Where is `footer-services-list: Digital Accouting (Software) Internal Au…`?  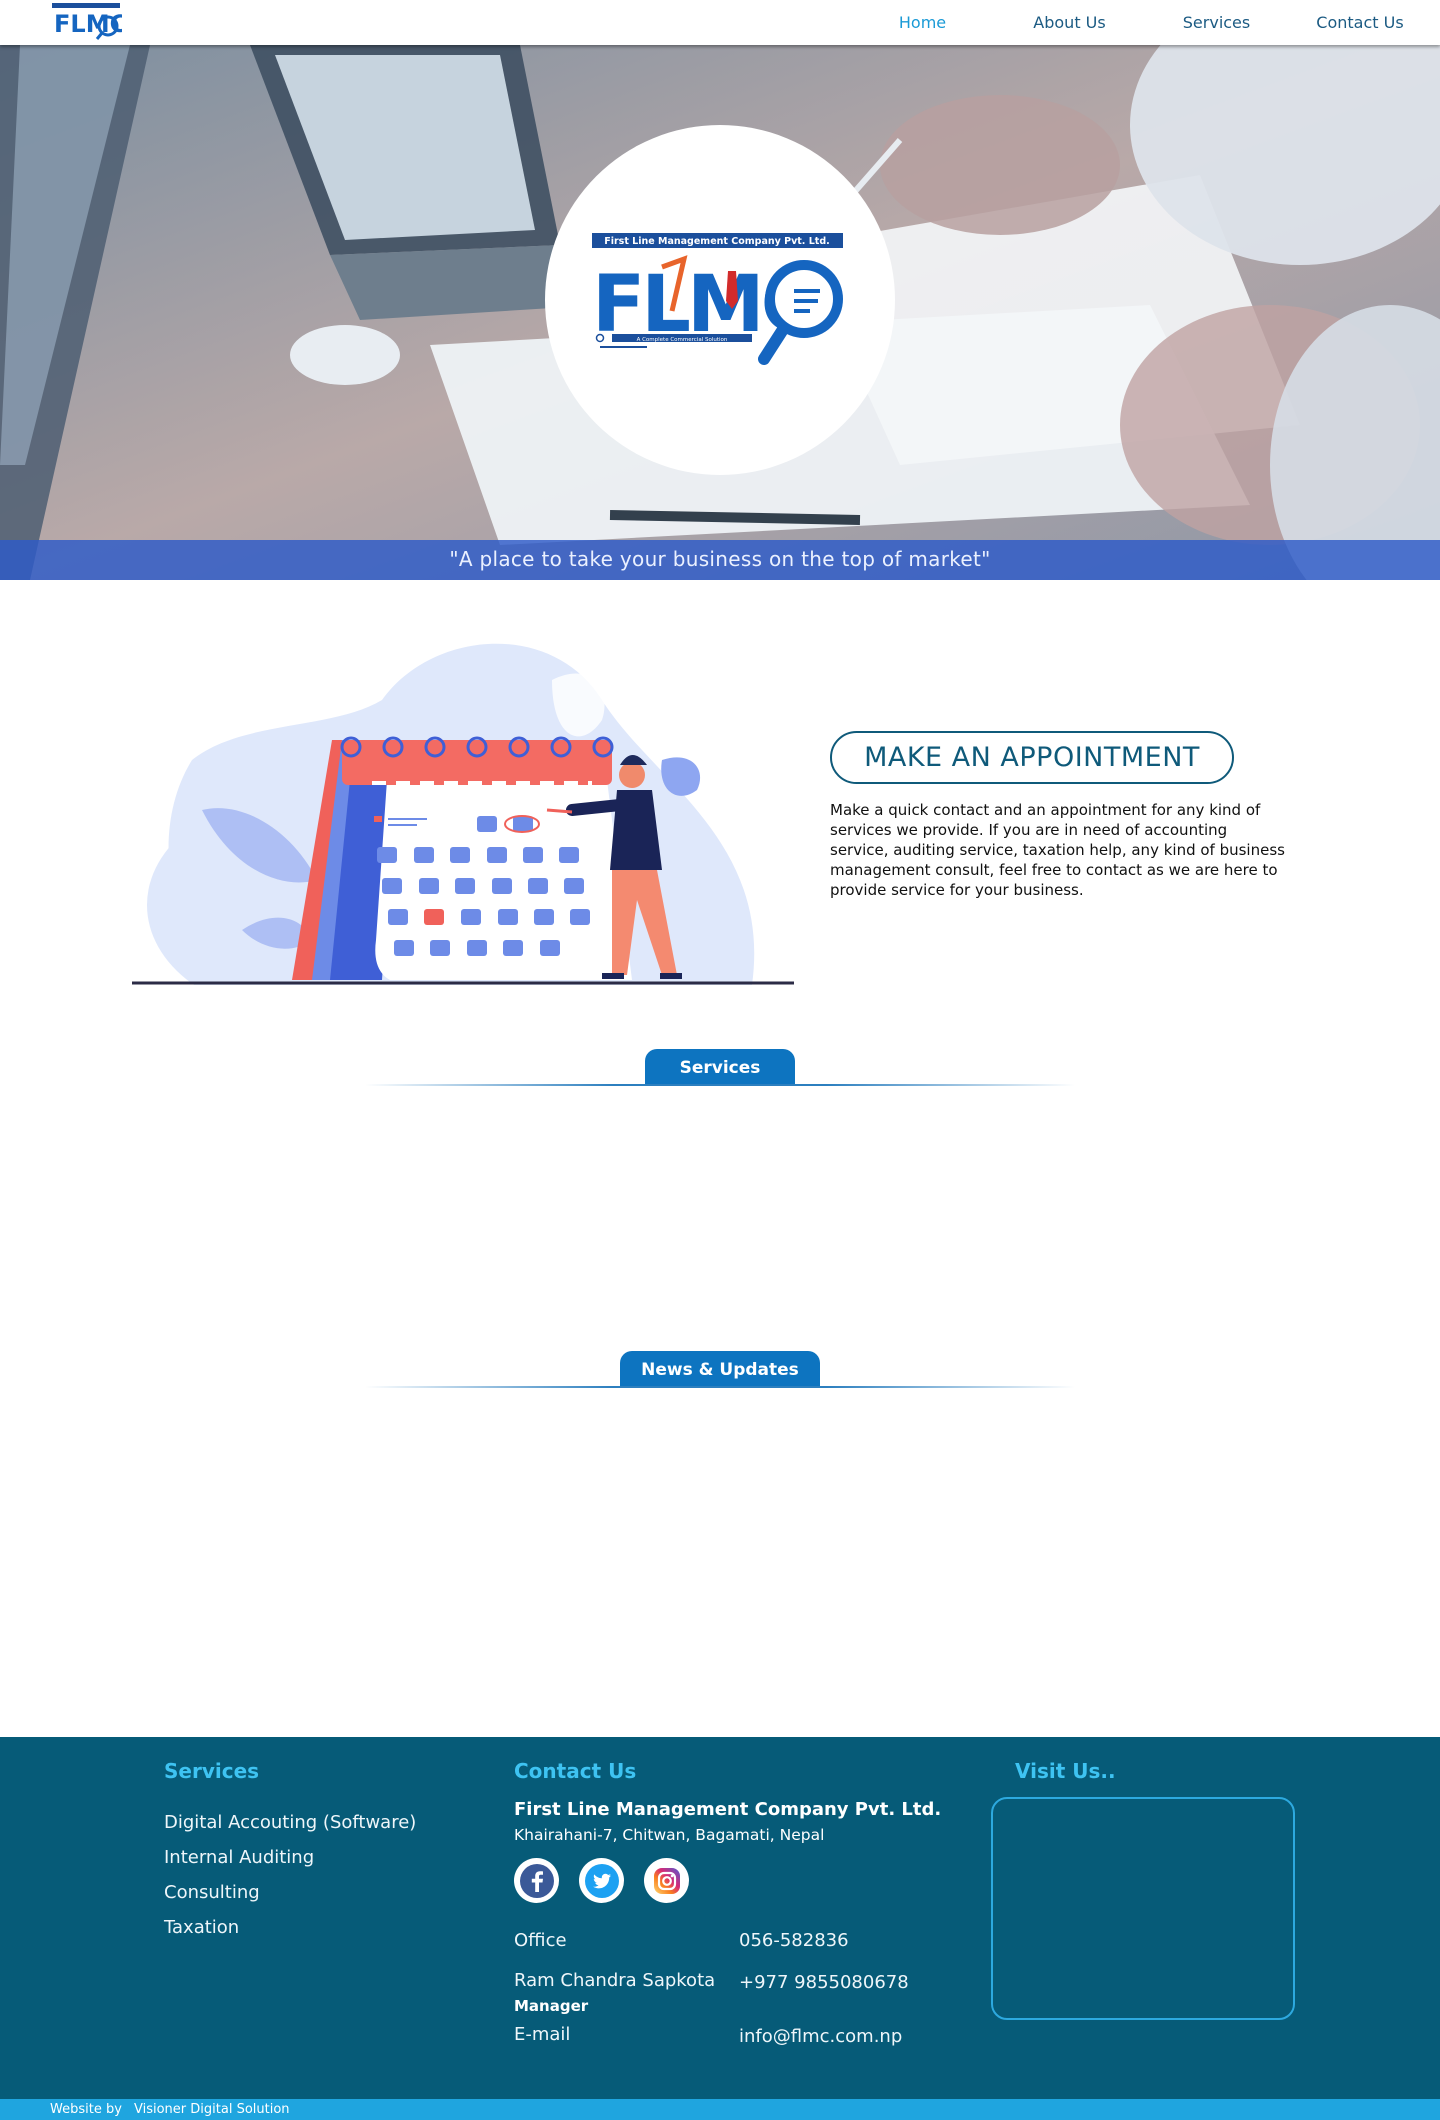
footer-services-list: Digital Accouting (Software) Internal Au… is located at coordinates (290, 1875).